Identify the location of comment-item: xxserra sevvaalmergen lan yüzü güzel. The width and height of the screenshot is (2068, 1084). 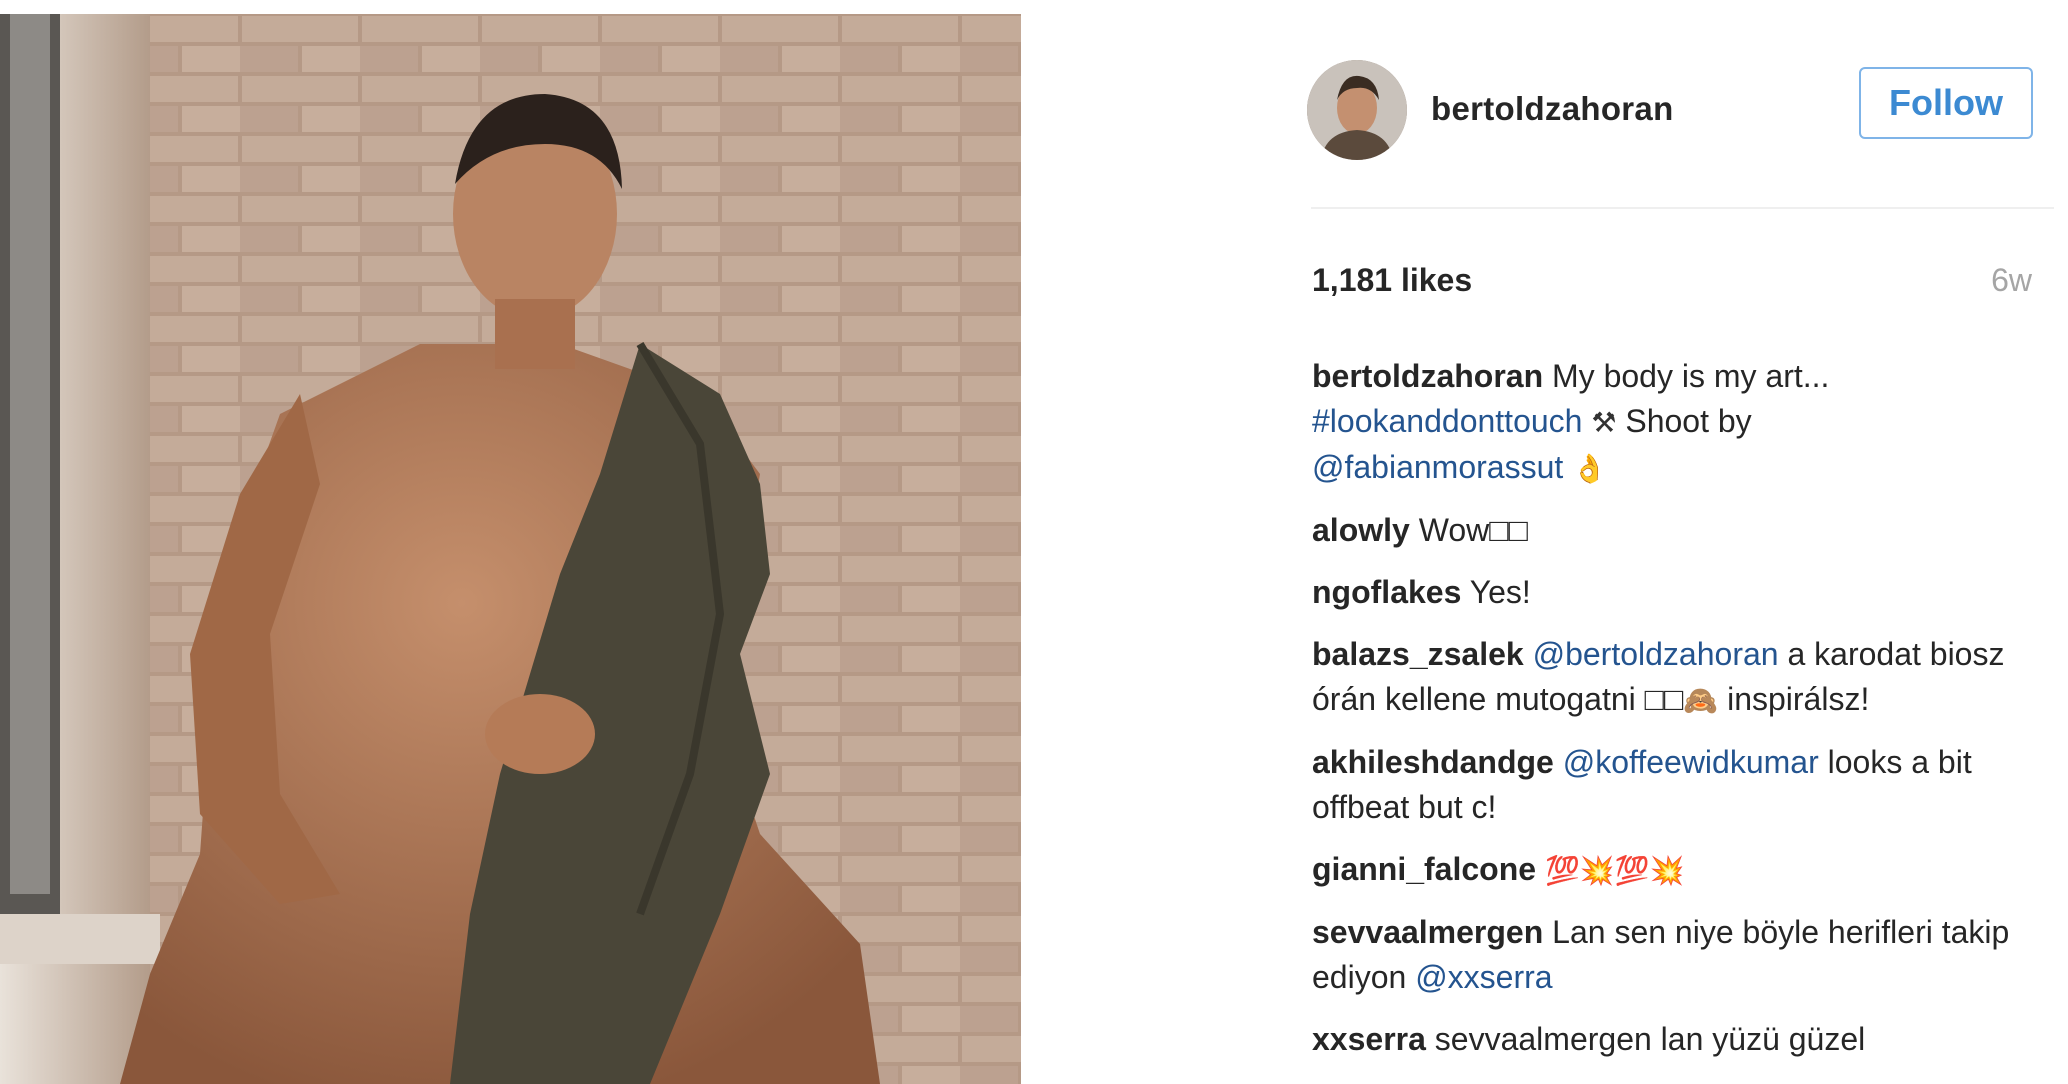
(1679, 1039).